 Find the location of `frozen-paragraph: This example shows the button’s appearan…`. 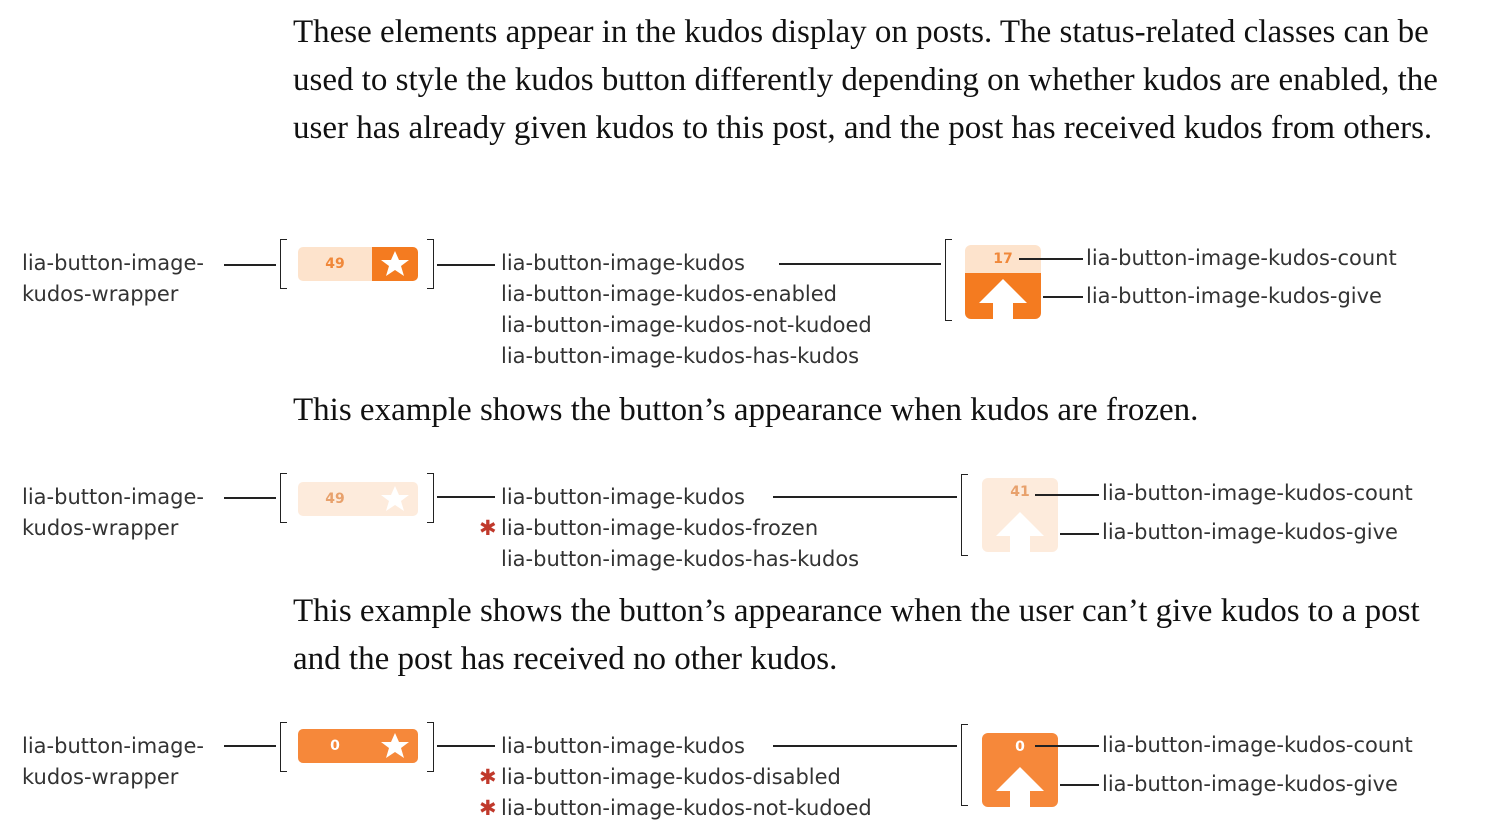

frozen-paragraph: This example shows the button’s appearan… is located at coordinates (746, 410).